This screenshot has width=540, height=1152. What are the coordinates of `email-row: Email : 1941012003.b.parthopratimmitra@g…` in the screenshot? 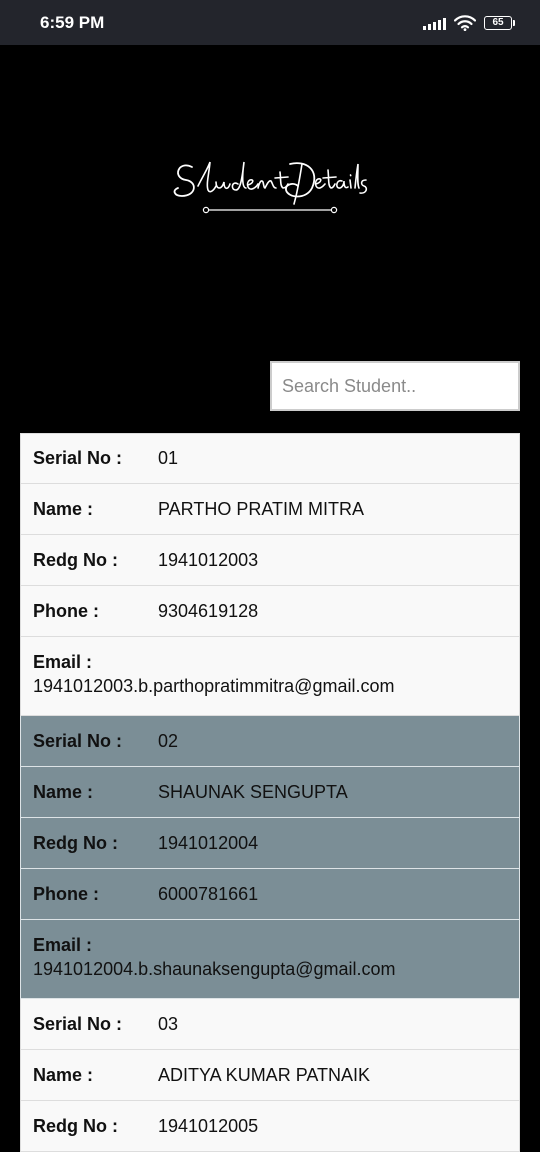 It's located at (270, 676).